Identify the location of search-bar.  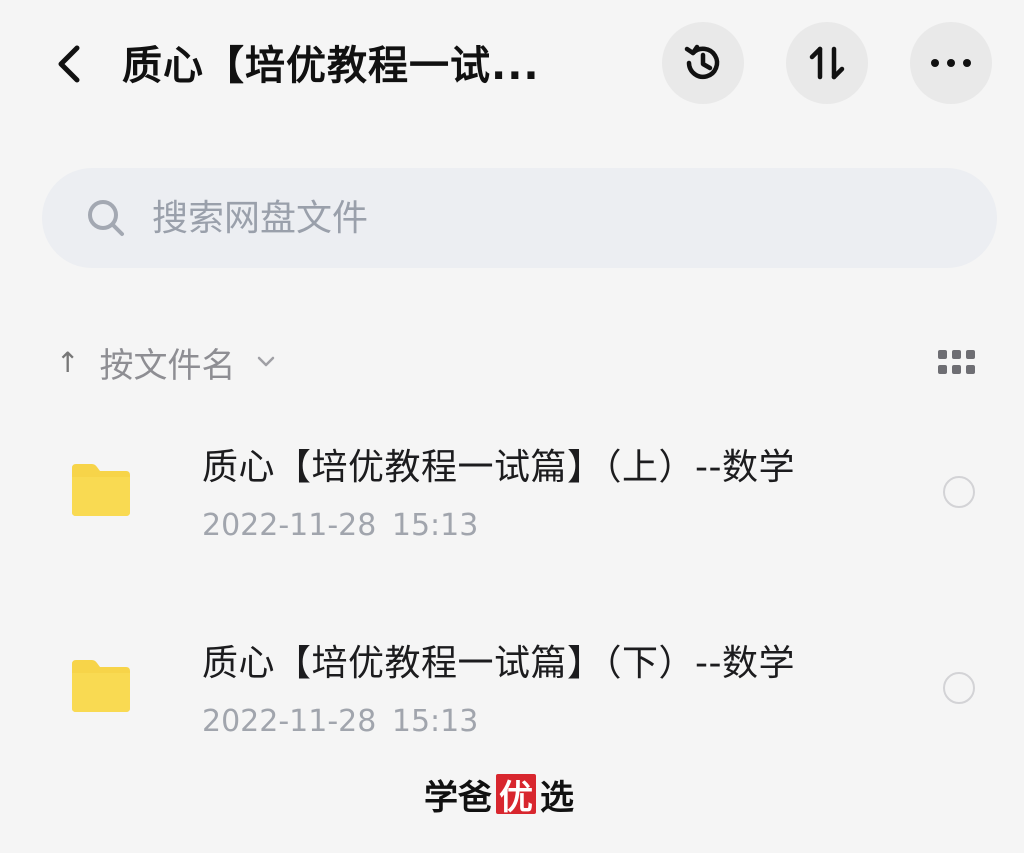
(519, 218).